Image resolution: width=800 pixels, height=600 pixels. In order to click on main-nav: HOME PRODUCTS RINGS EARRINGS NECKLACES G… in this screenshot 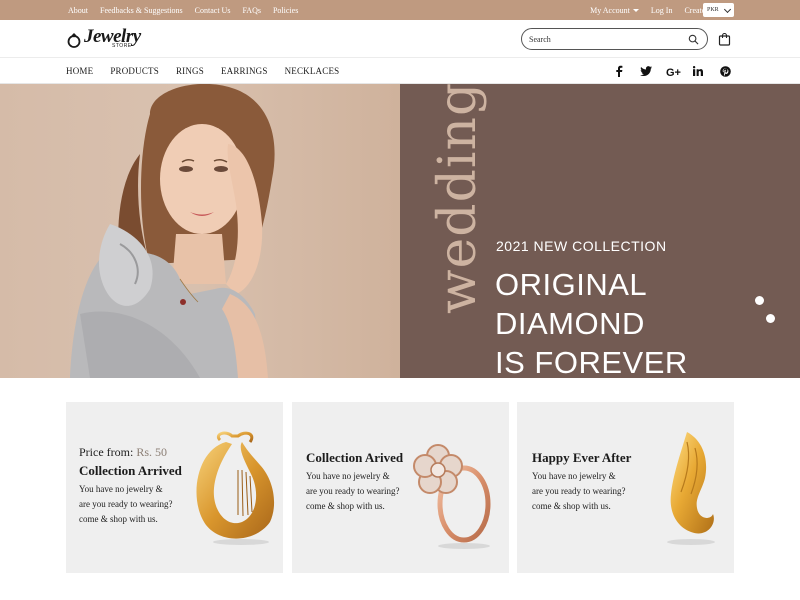, I will do `click(400, 71)`.